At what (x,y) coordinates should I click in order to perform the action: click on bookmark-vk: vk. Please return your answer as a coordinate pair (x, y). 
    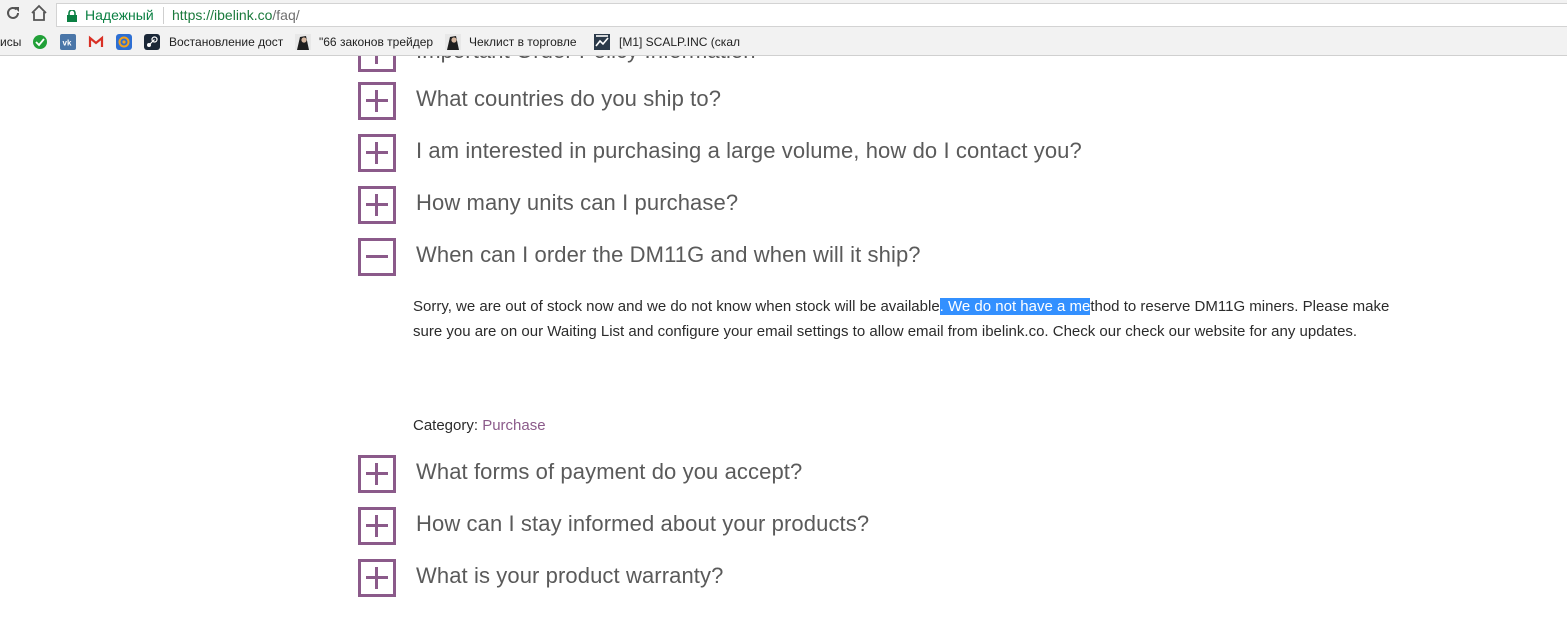
    Looking at the image, I should click on (70, 43).